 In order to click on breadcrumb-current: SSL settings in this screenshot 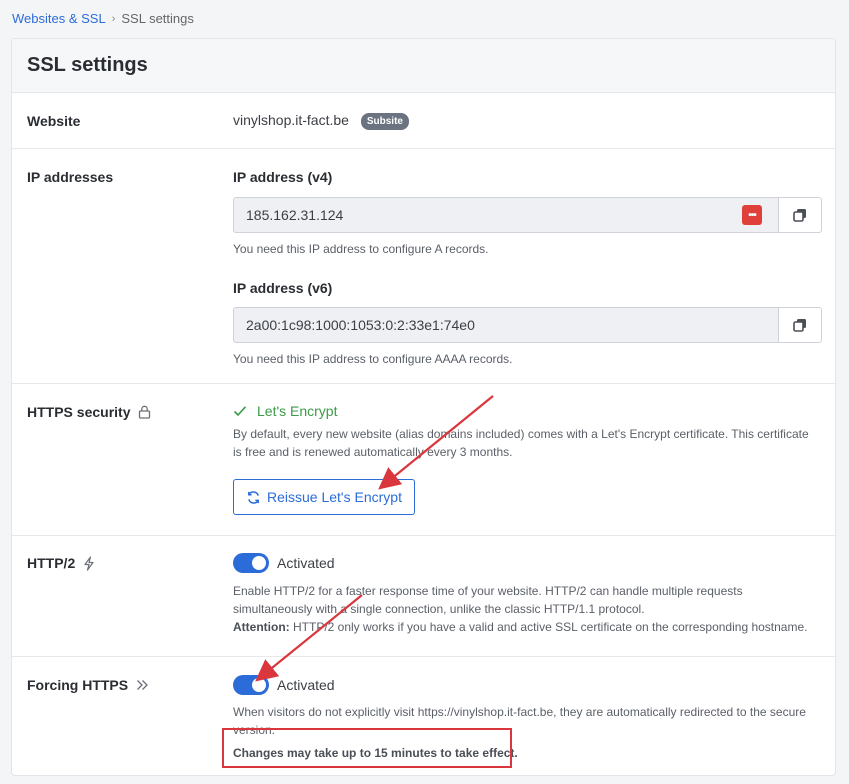, I will do `click(157, 18)`.